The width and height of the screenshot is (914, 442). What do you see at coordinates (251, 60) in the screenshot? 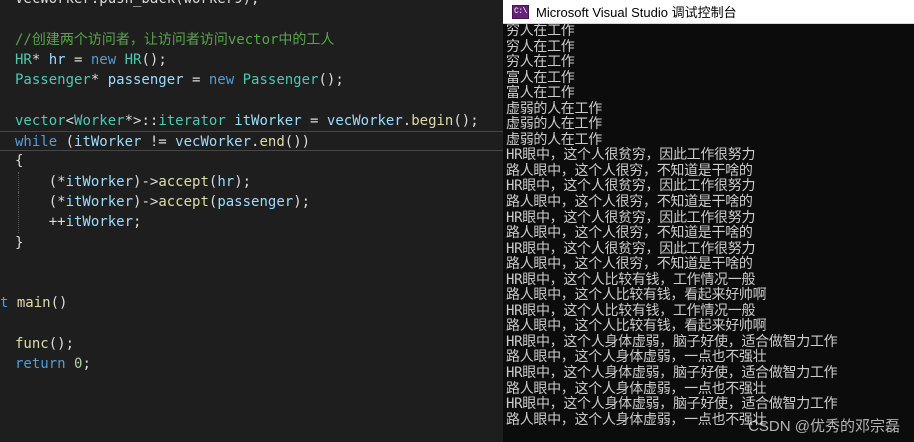
I see `code-line: HR* hr = new HR();` at bounding box center [251, 60].